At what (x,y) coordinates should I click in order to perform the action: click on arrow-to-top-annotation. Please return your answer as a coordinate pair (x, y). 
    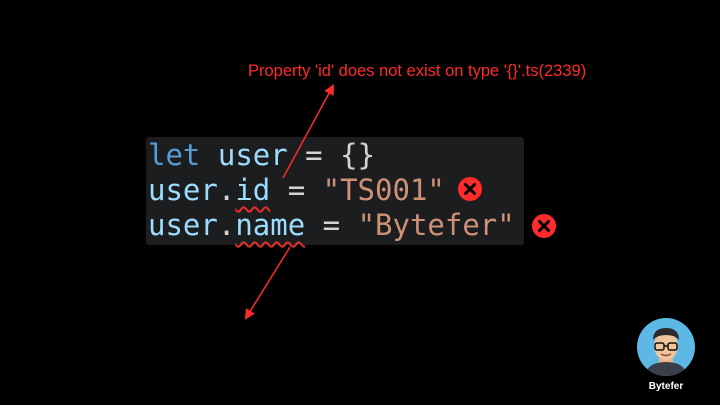
    Looking at the image, I should click on (308, 131).